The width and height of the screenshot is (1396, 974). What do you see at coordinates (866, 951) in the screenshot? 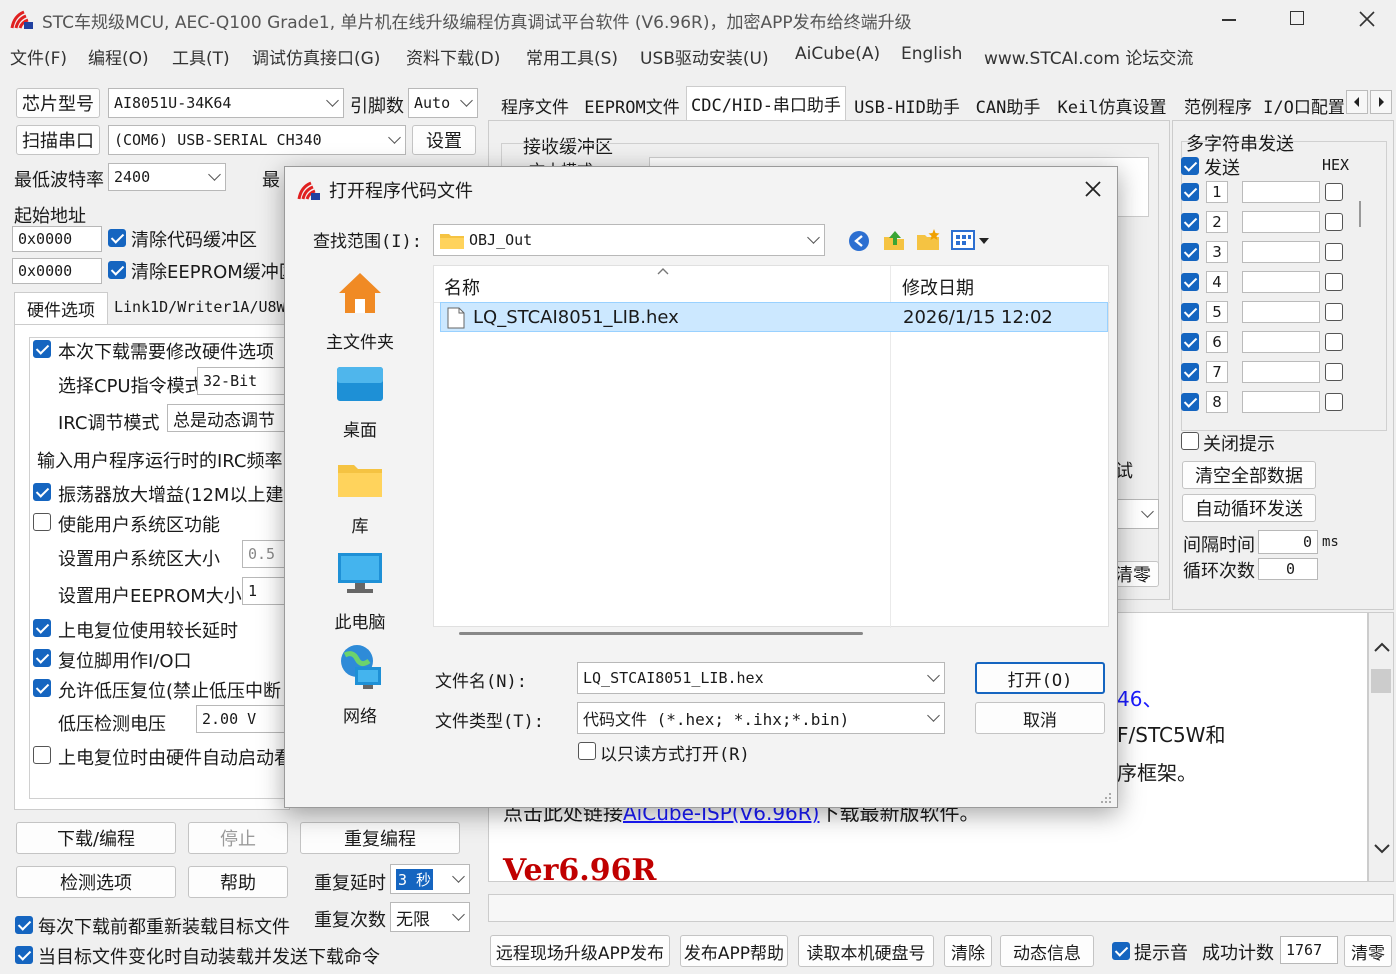
I see `read-disk-button: 读取本机硬盘号` at bounding box center [866, 951].